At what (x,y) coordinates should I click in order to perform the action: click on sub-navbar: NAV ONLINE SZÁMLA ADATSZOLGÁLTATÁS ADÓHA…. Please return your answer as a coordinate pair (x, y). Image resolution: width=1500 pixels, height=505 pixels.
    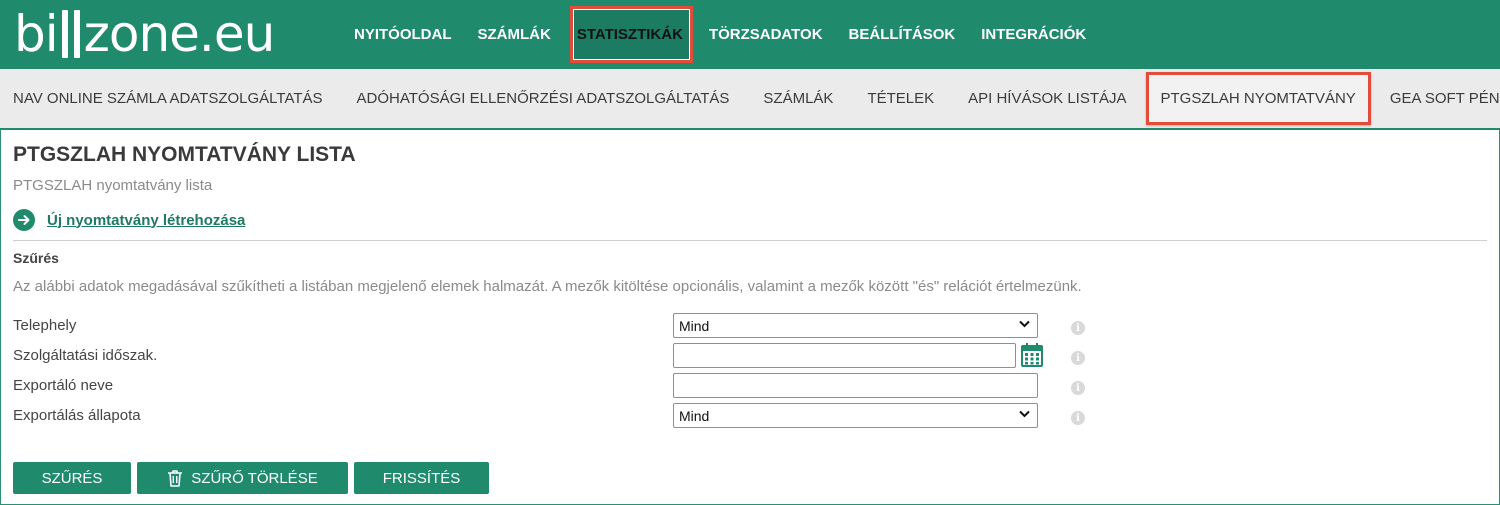
    Looking at the image, I should click on (750, 99).